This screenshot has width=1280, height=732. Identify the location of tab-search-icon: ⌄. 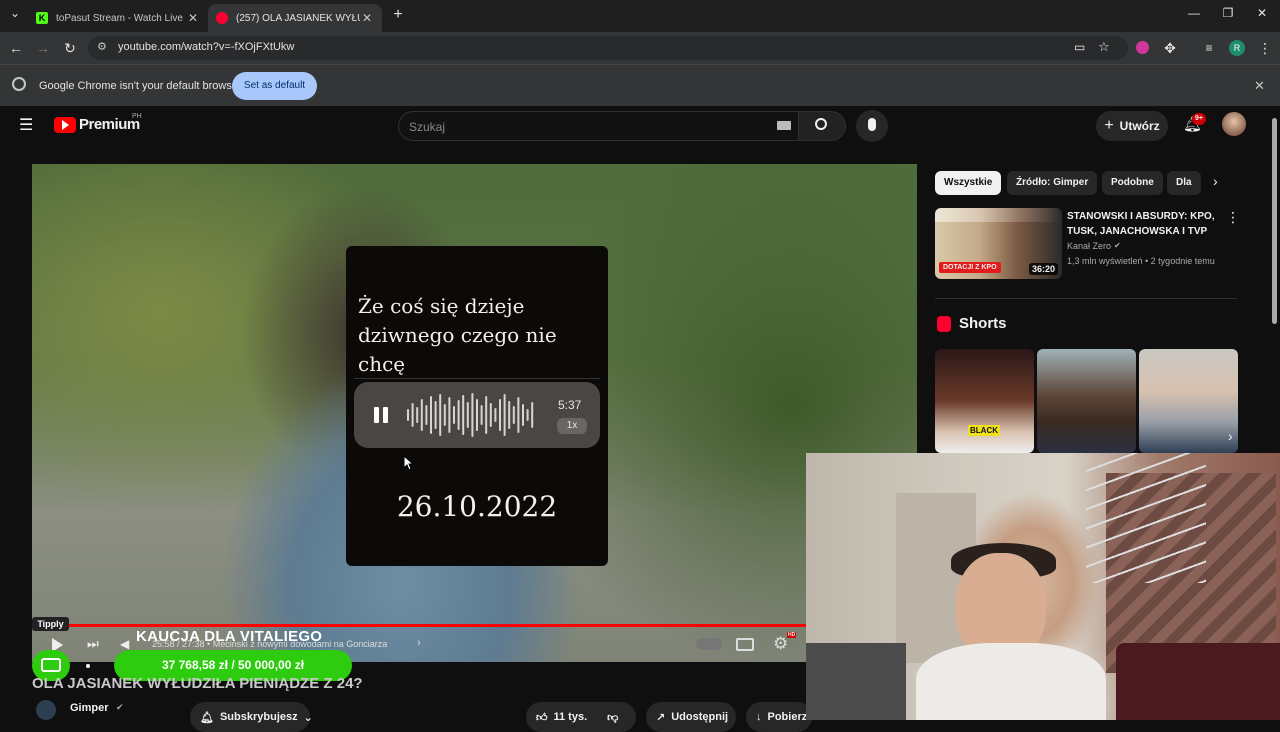
(15, 16).